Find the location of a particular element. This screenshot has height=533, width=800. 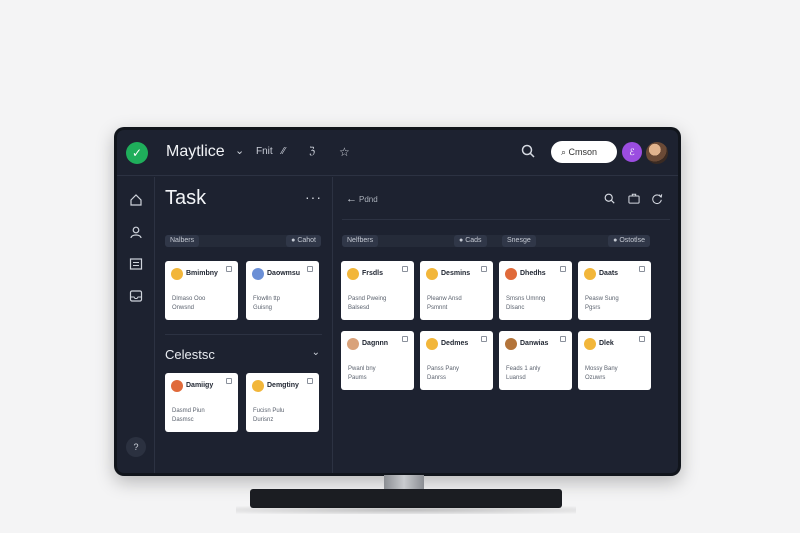

task-card: Frsdls Pasnd Pweing Balsesd is located at coordinates (377, 290).